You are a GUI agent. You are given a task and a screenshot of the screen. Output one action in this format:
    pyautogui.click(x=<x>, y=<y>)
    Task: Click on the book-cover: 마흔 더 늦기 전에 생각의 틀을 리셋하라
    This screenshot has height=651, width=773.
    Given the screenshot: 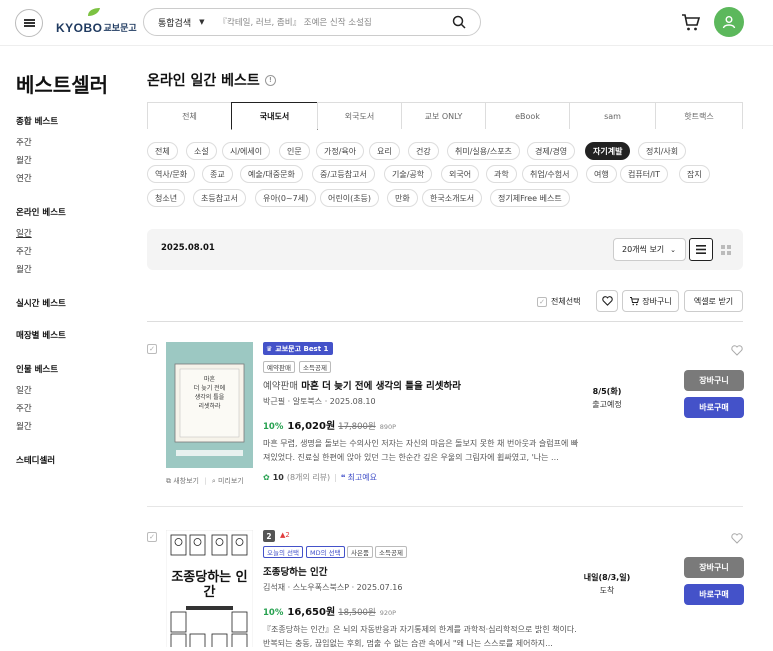 What is the action you would take?
    pyautogui.click(x=209, y=405)
    